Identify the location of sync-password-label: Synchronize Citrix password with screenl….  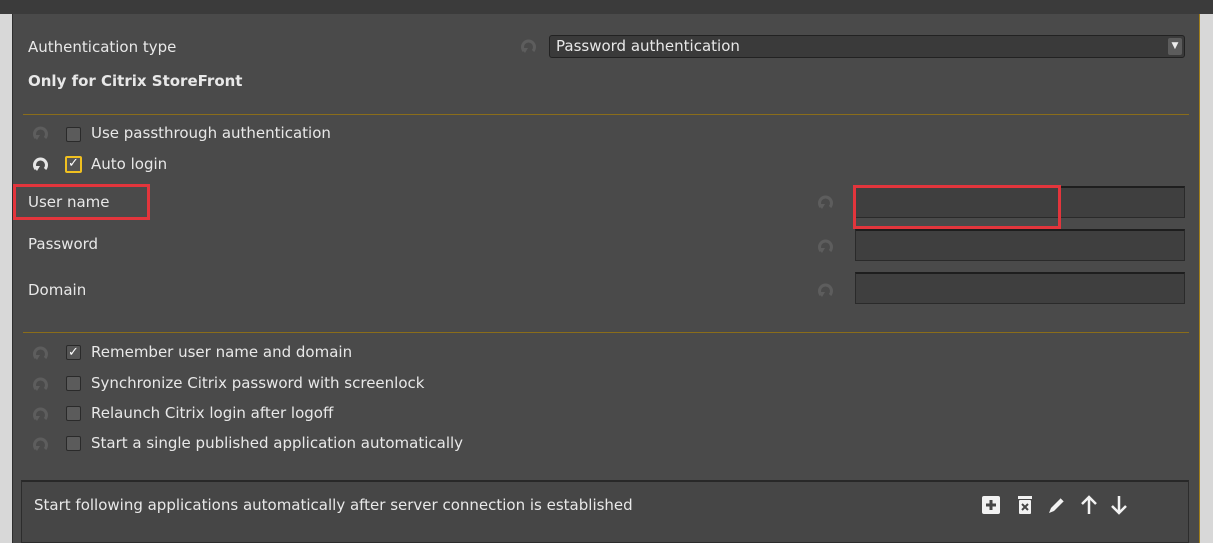
(258, 383).